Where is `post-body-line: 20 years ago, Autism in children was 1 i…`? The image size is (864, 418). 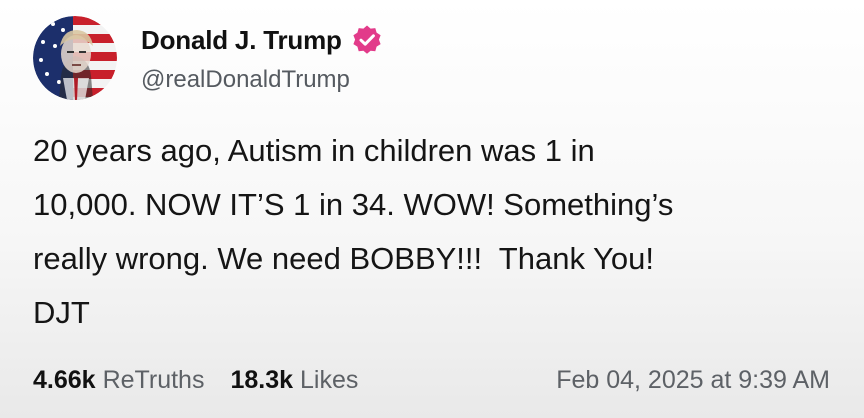
post-body-line: 20 years ago, Autism in children was 1 i… is located at coordinates (314, 150).